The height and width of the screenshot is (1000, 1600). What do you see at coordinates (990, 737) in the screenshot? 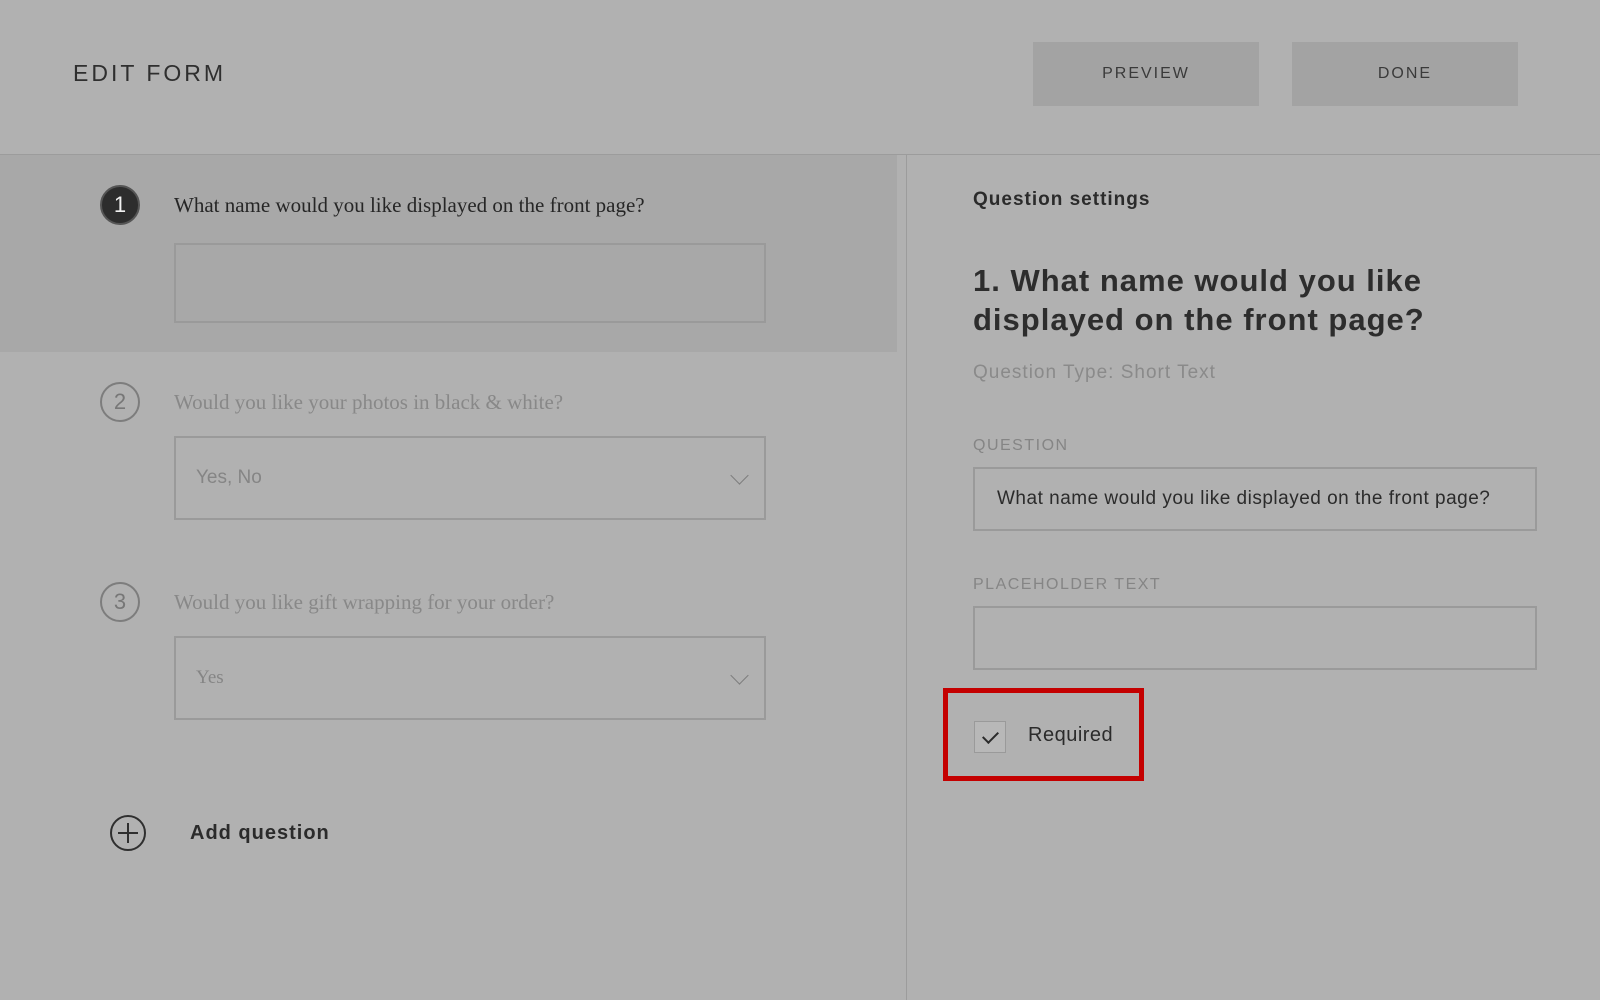
I see `required-checkbox` at bounding box center [990, 737].